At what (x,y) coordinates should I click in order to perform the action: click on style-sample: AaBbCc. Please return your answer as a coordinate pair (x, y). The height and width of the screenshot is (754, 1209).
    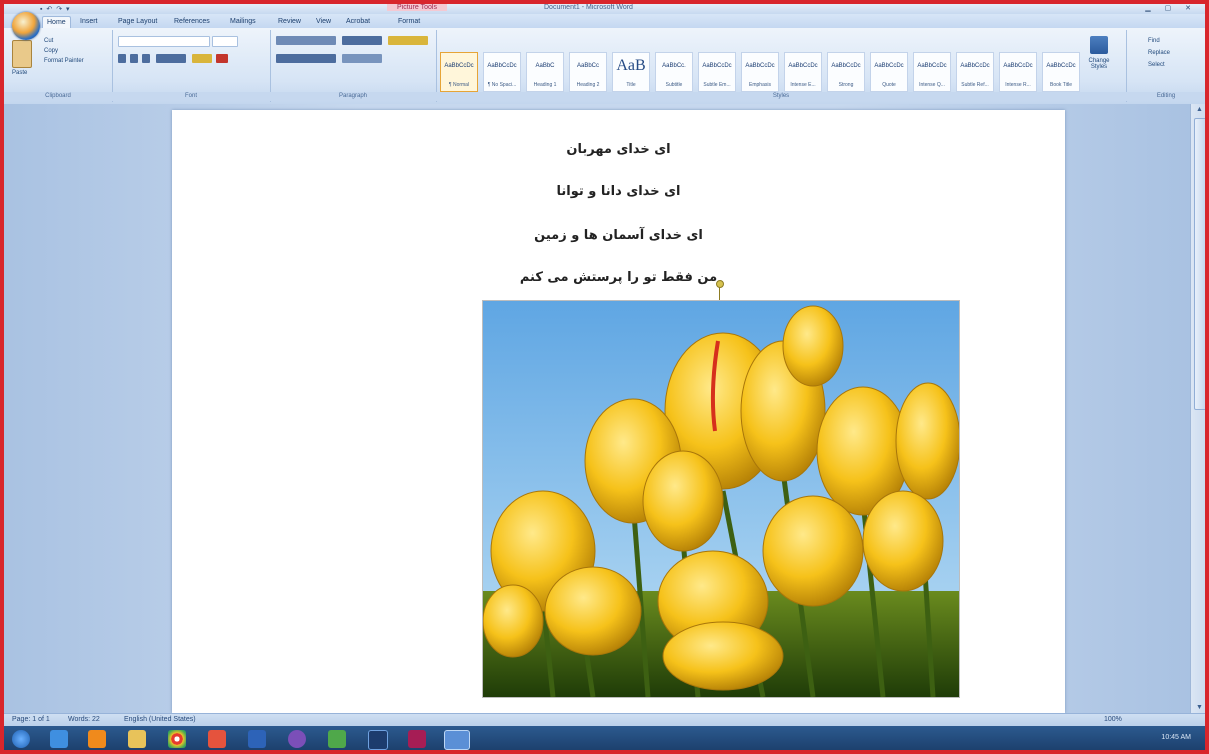
    Looking at the image, I should click on (587, 66).